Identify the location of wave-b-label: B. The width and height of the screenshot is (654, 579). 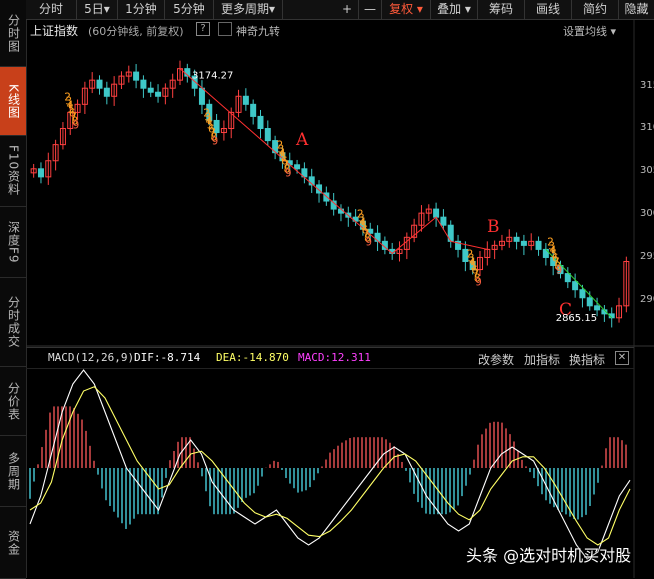
(493, 227).